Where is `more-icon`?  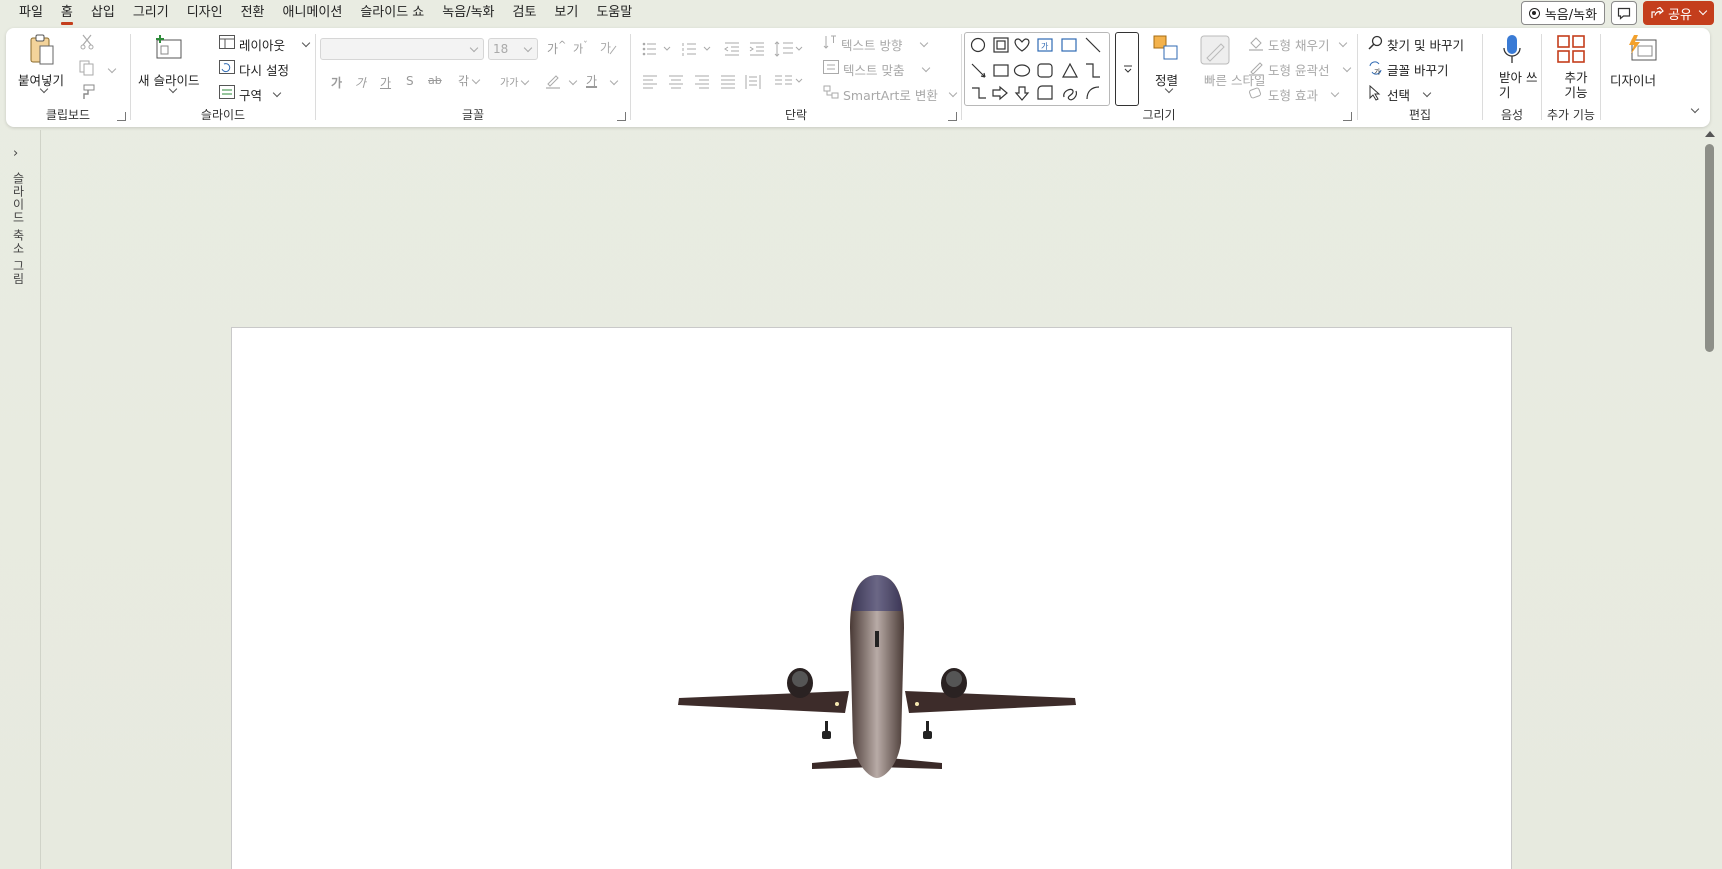
more-icon is located at coordinates (1128, 69).